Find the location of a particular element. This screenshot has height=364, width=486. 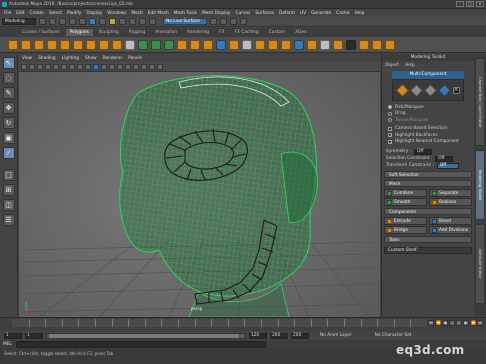

side-by-side-button: ◫ is located at coordinates (8, 205).